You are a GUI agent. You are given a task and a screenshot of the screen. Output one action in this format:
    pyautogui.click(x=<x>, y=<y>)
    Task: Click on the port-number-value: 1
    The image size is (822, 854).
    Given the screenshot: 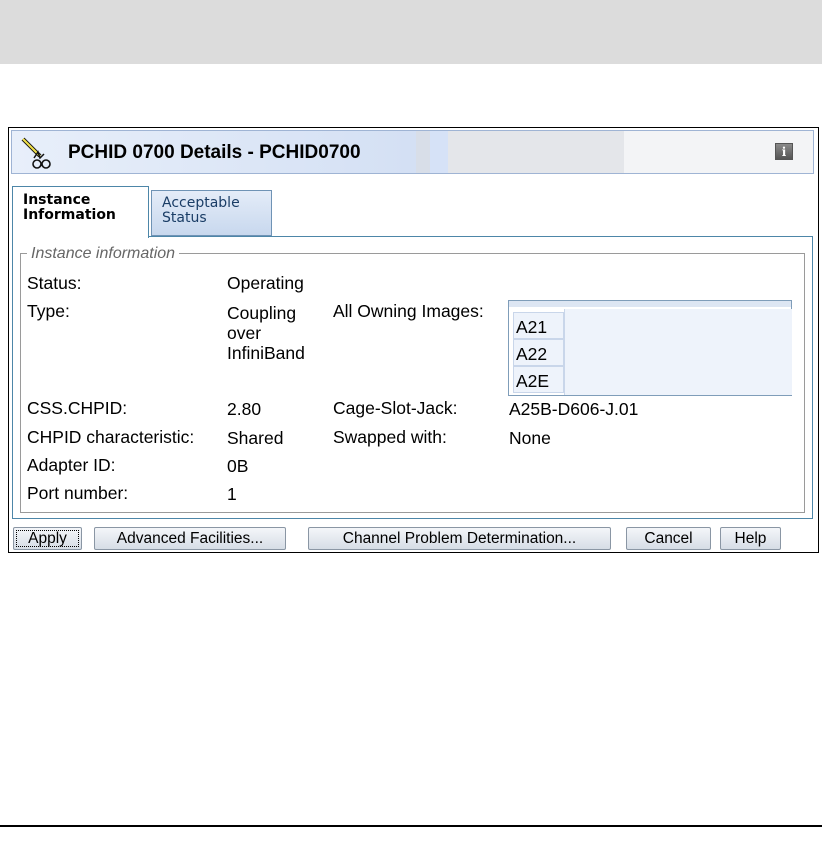 What is the action you would take?
    pyautogui.click(x=232, y=494)
    